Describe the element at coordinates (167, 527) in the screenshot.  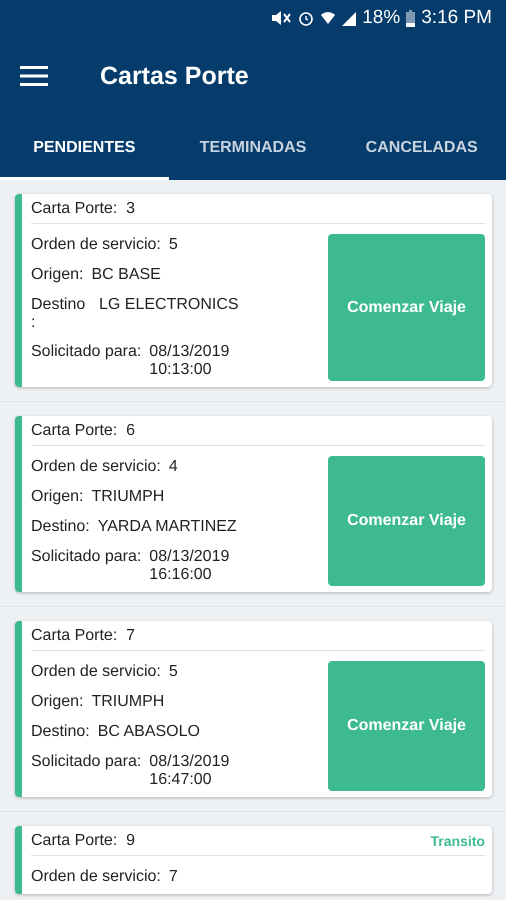
I see `field-value: YARDA MARTINEZ` at that location.